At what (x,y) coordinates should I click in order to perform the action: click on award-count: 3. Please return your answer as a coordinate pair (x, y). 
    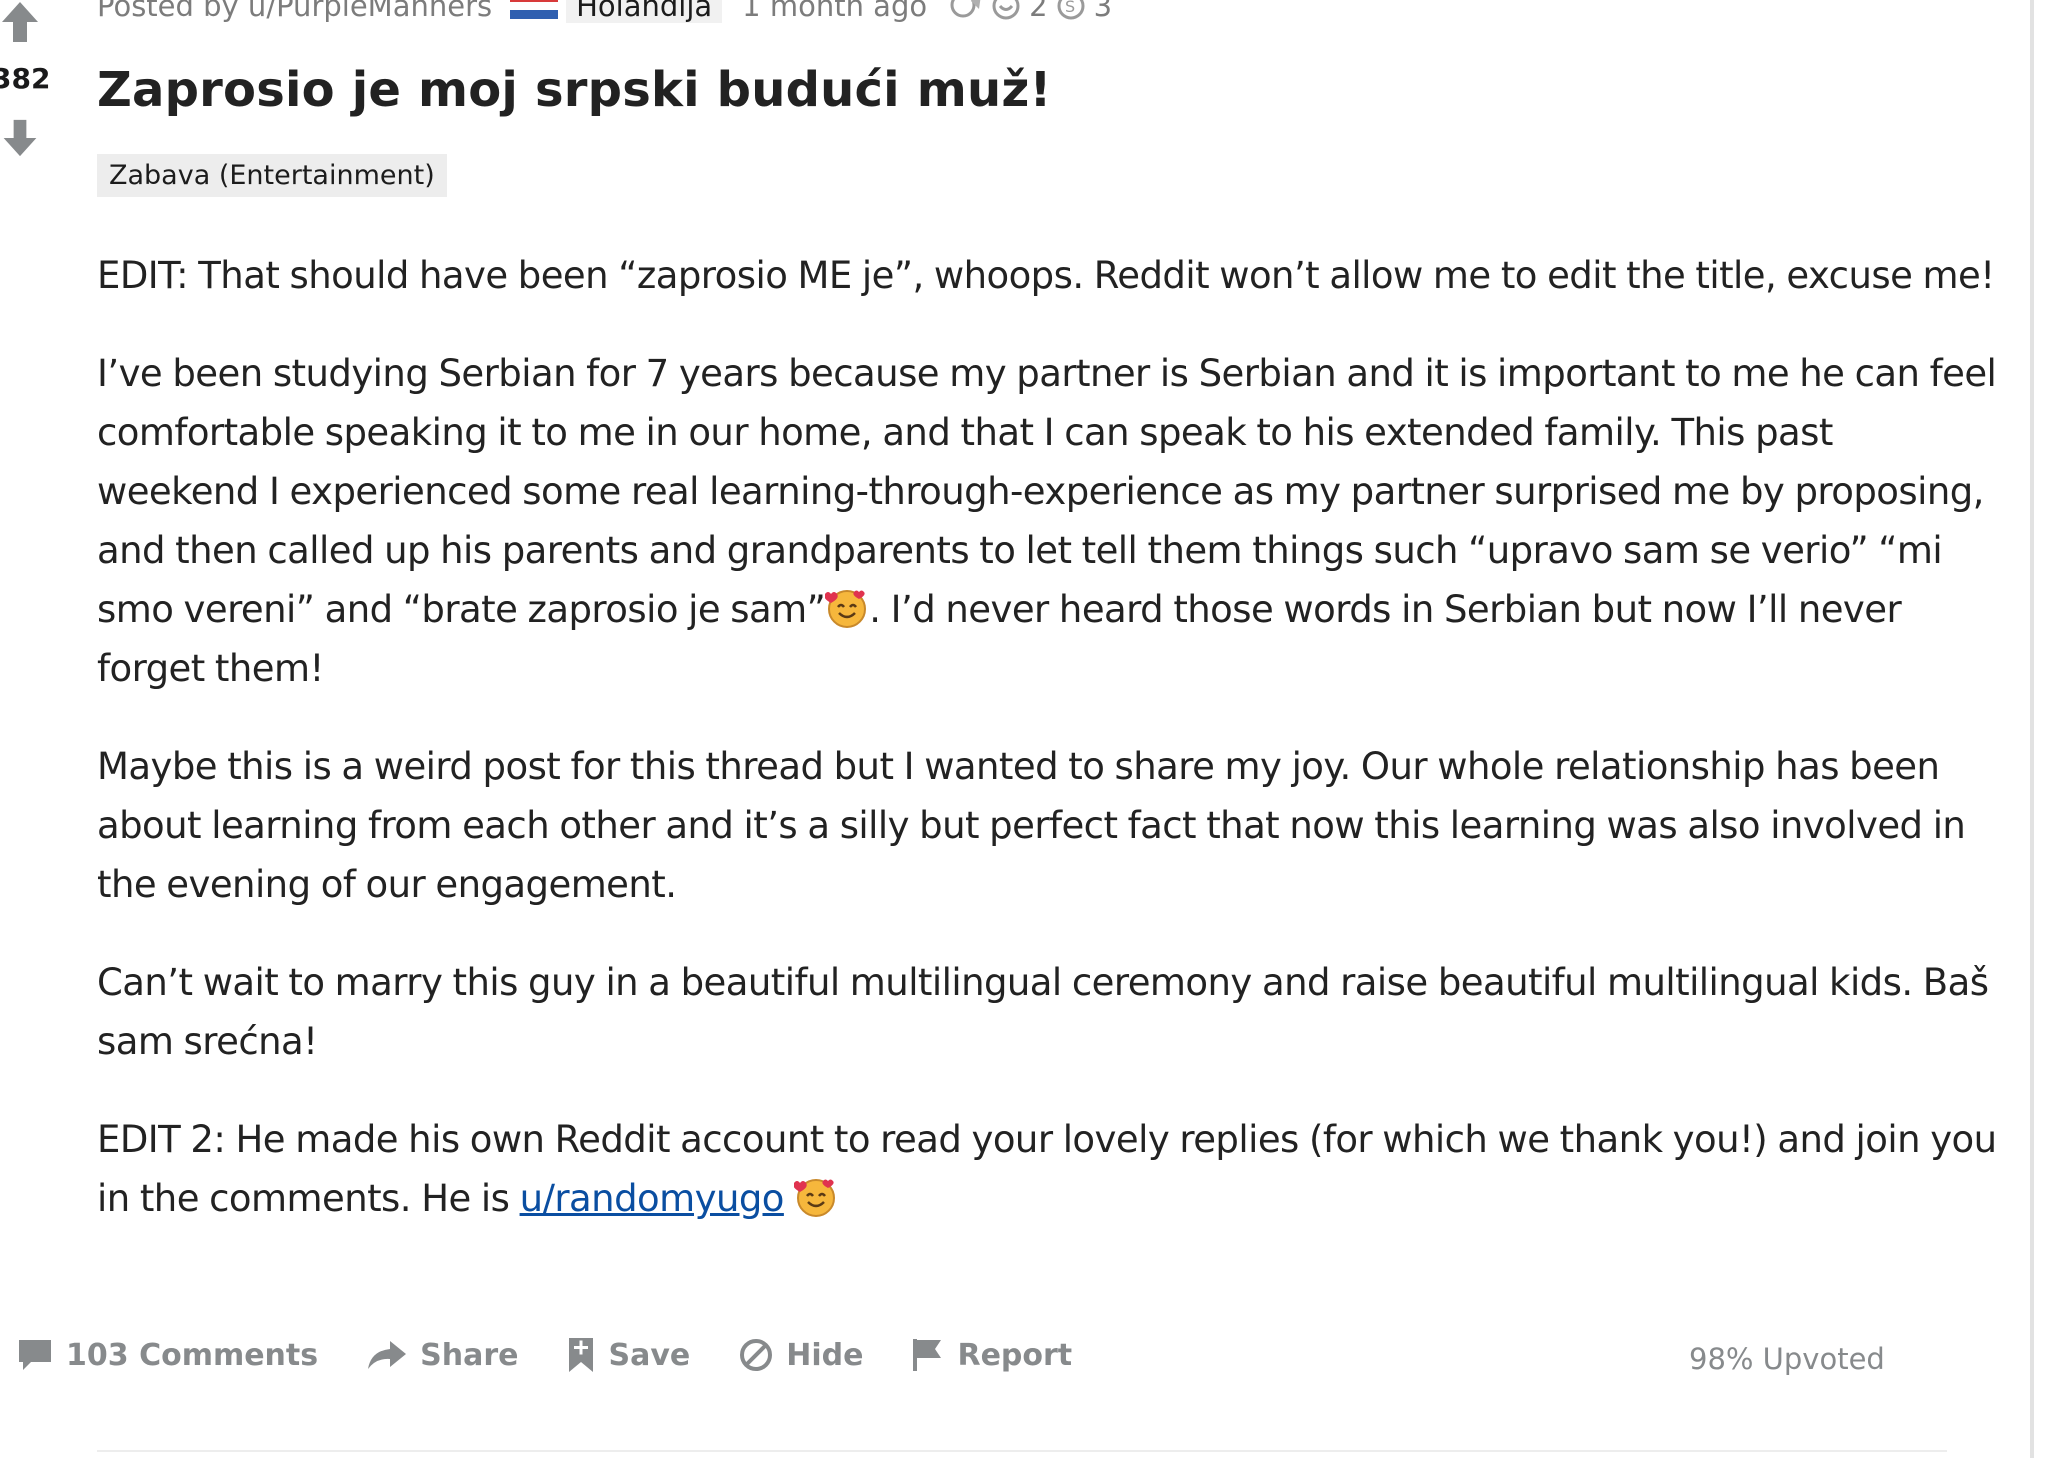
    Looking at the image, I should click on (1103, 11).